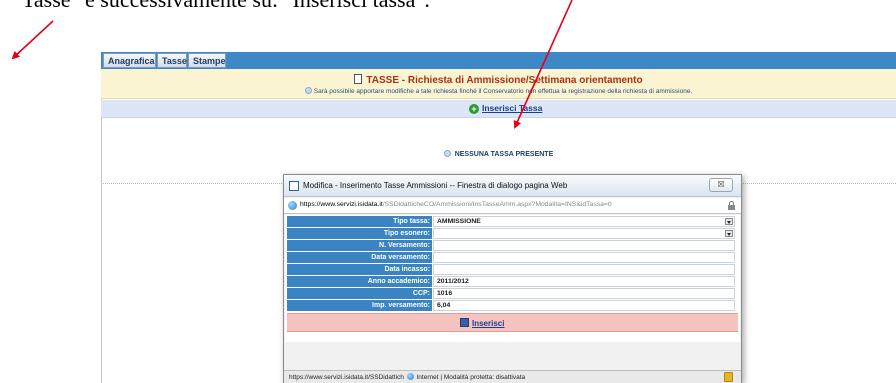 The image size is (896, 383). Describe the element at coordinates (359, 233) in the screenshot. I see `field-label: Tipo esonero:` at that location.